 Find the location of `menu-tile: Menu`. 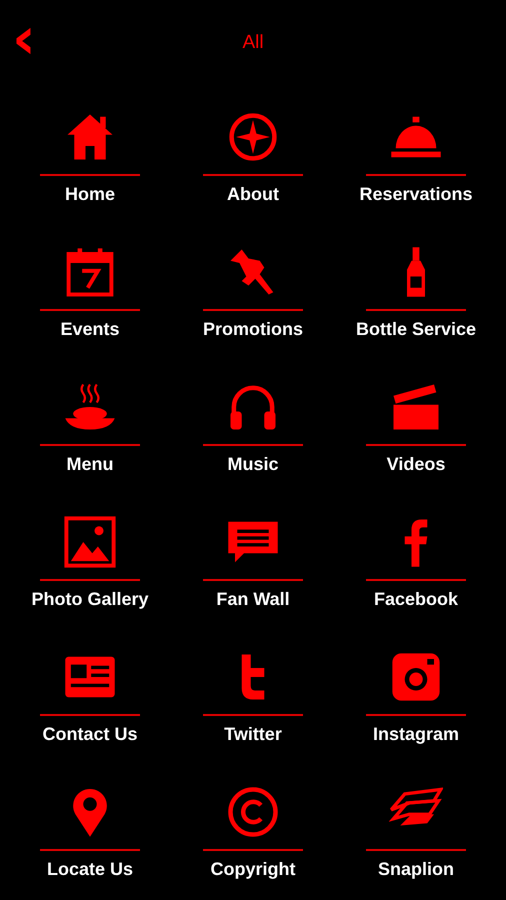

menu-tile: Menu is located at coordinates (90, 445).